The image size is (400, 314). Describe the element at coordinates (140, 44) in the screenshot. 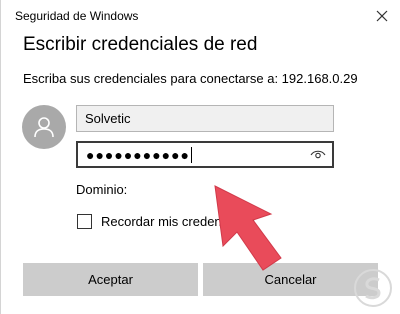

I see `dialog-heading: Escribir credenciales de red` at that location.